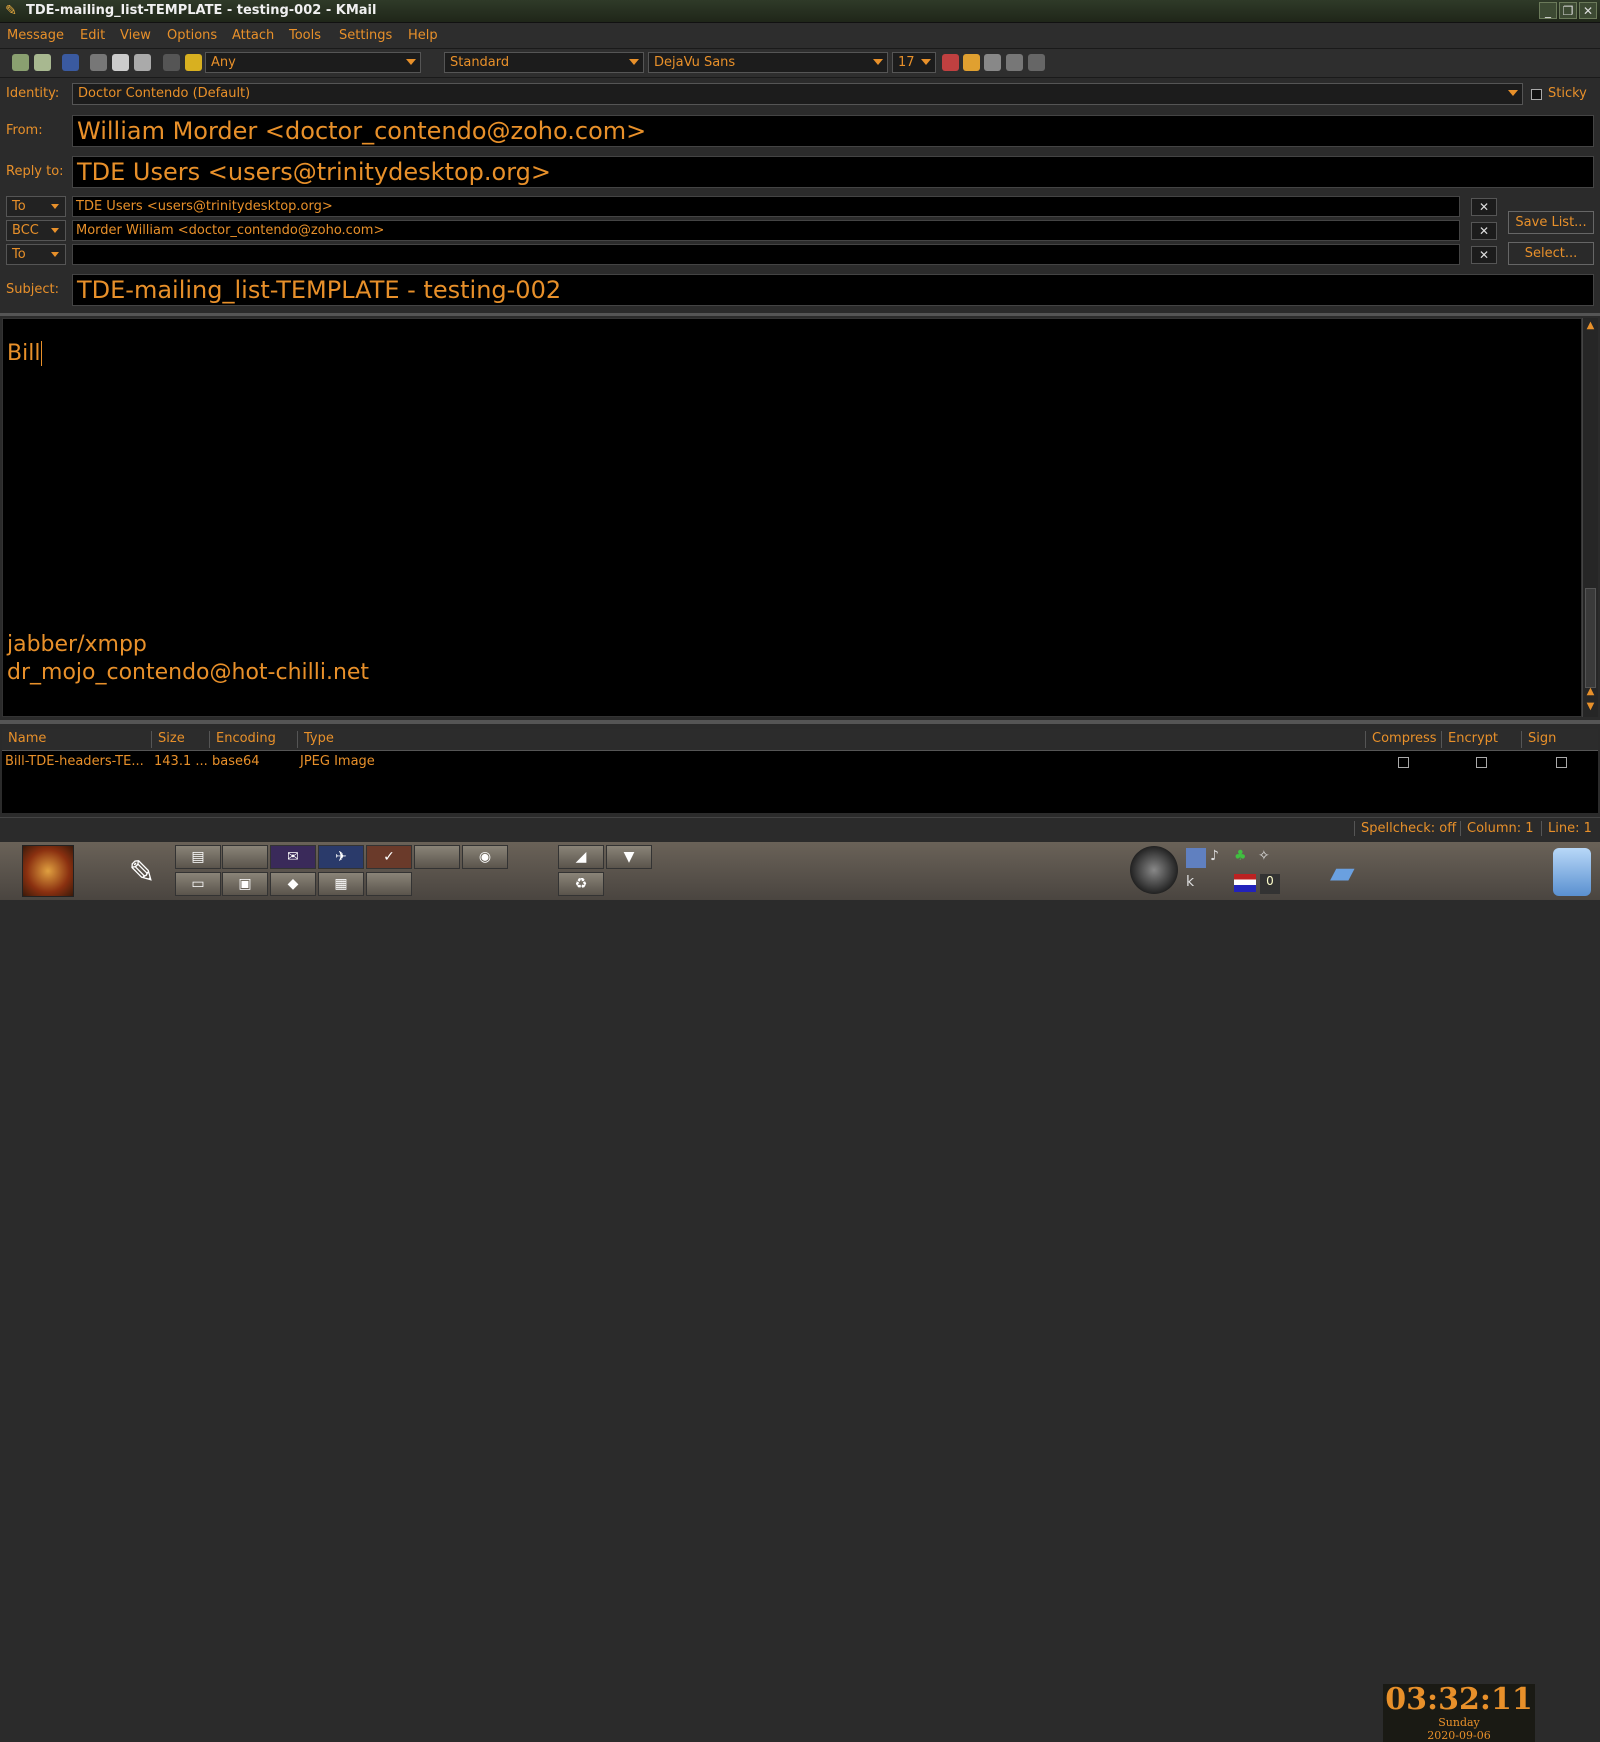  I want to click on replyto-field: TDE Users <users@trinitydesktop.org>, so click(833, 172).